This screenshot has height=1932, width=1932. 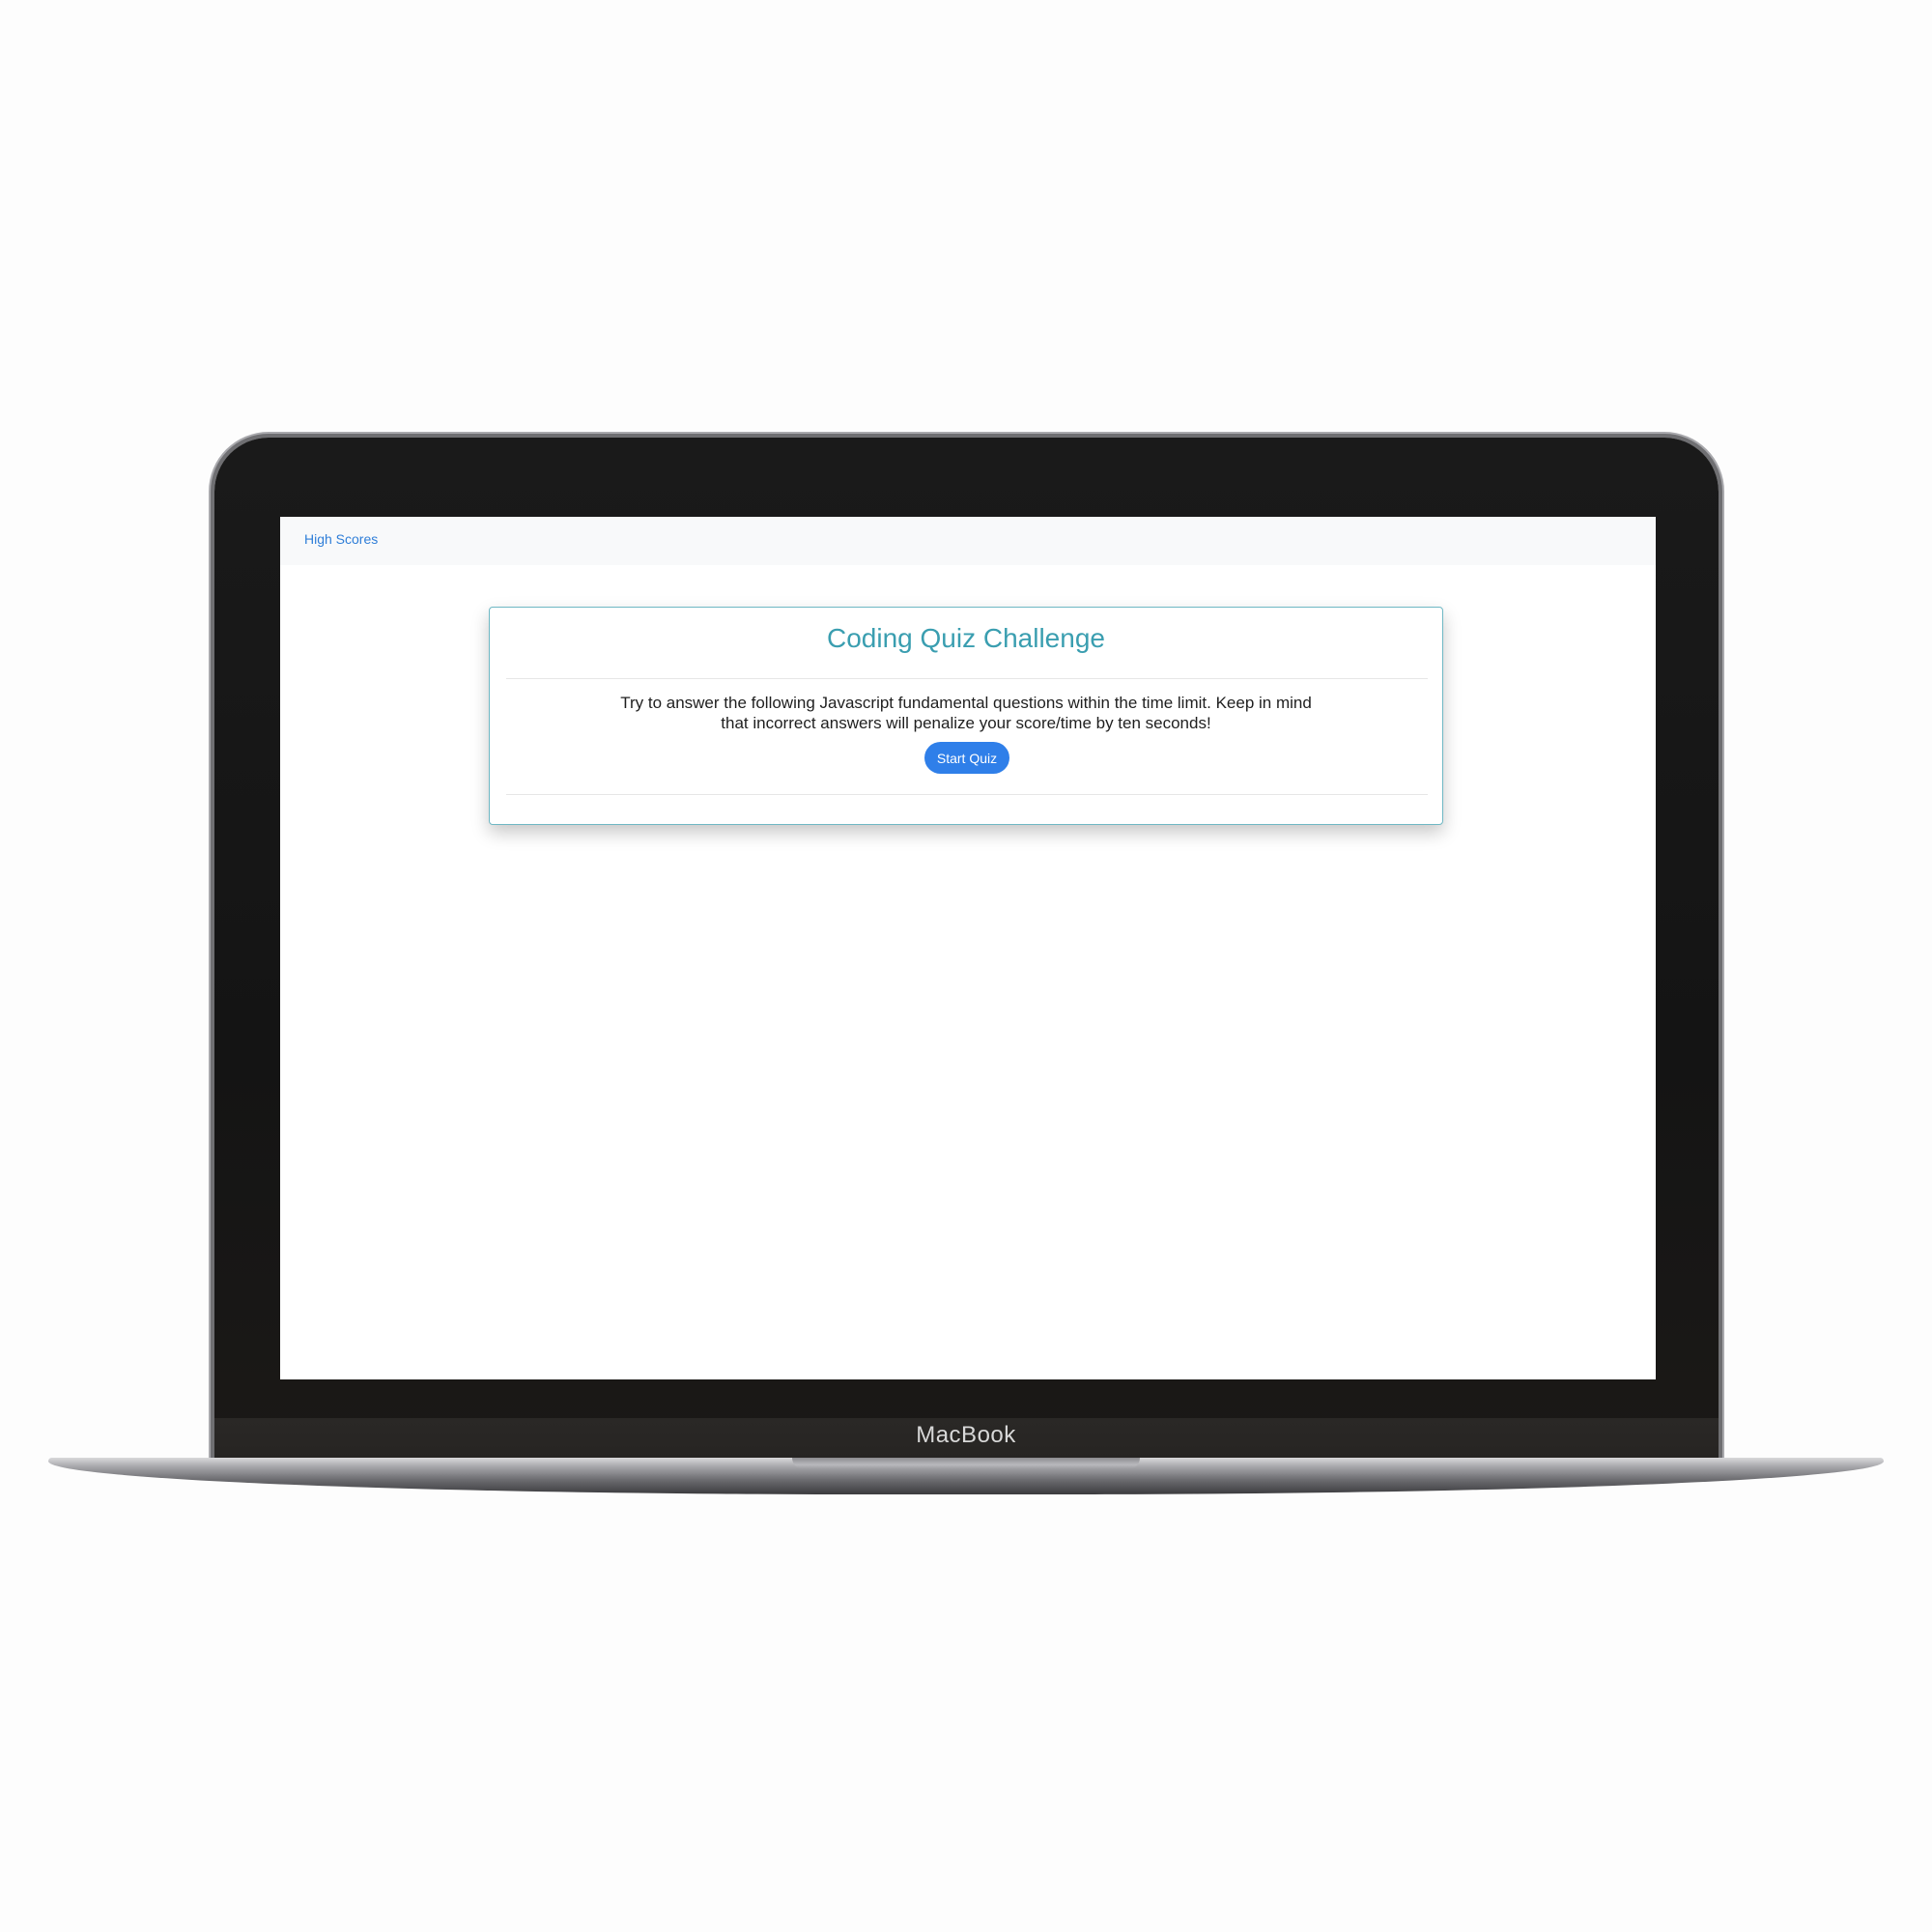 What do you see at coordinates (341, 539) in the screenshot?
I see `high-scores-link: High Scores` at bounding box center [341, 539].